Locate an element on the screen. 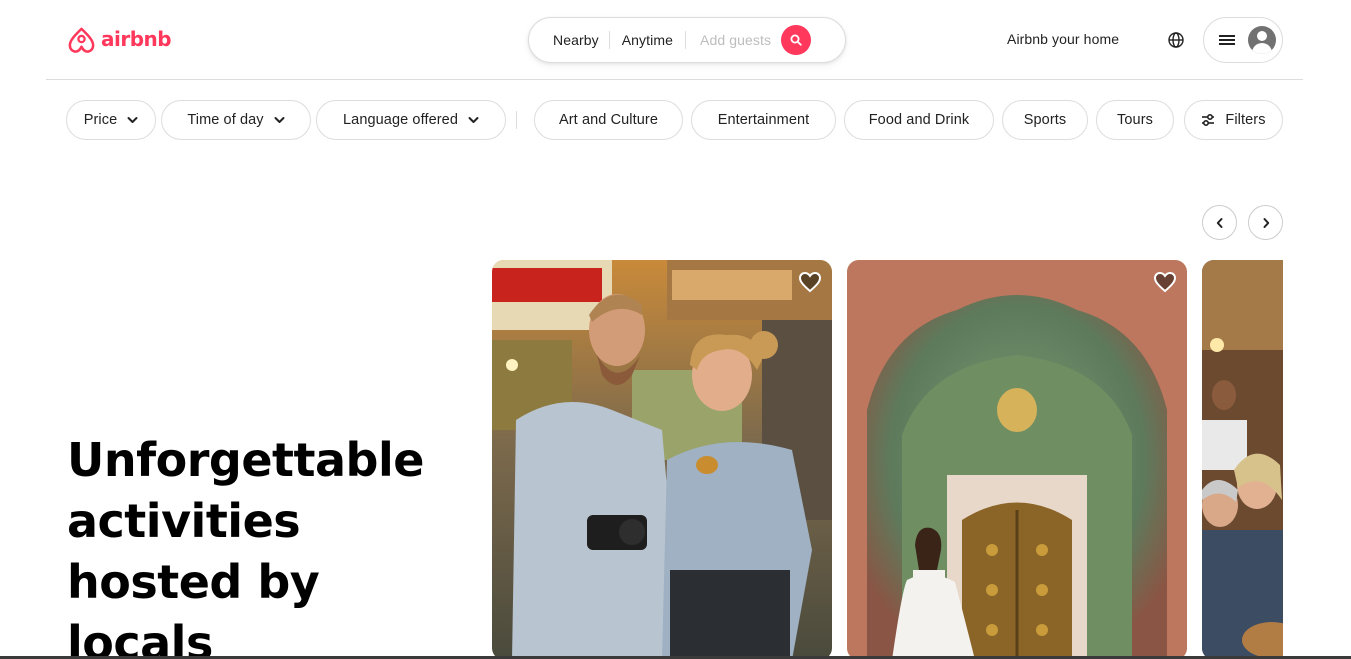 This screenshot has height=659, width=1351. filters-label: Filters is located at coordinates (1245, 120).